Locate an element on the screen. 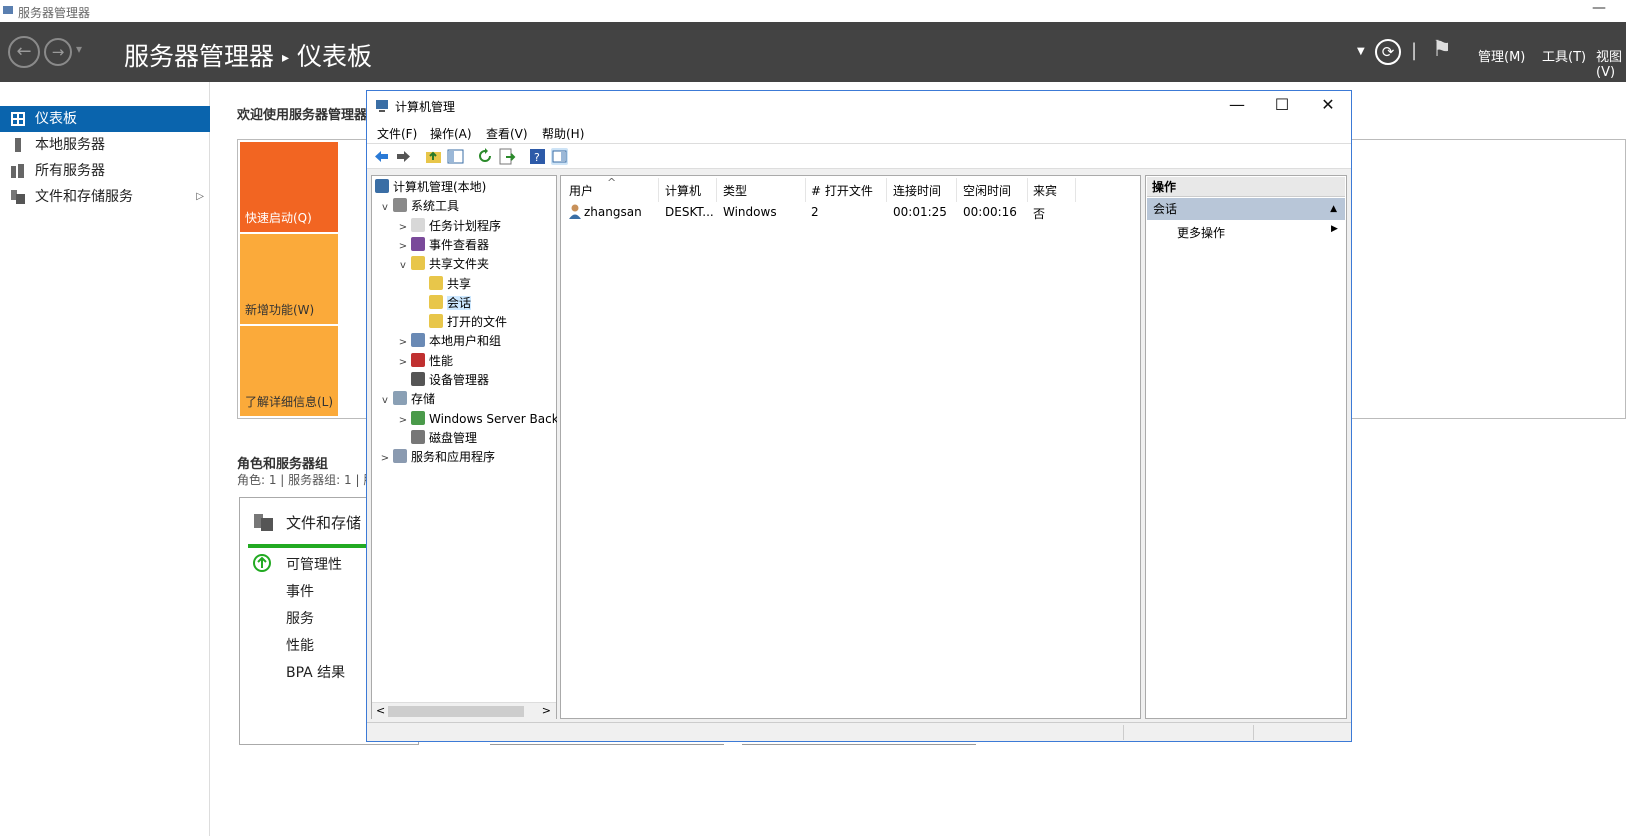 The height and width of the screenshot is (836, 1626). card-item-services: 服务 is located at coordinates (300, 618).